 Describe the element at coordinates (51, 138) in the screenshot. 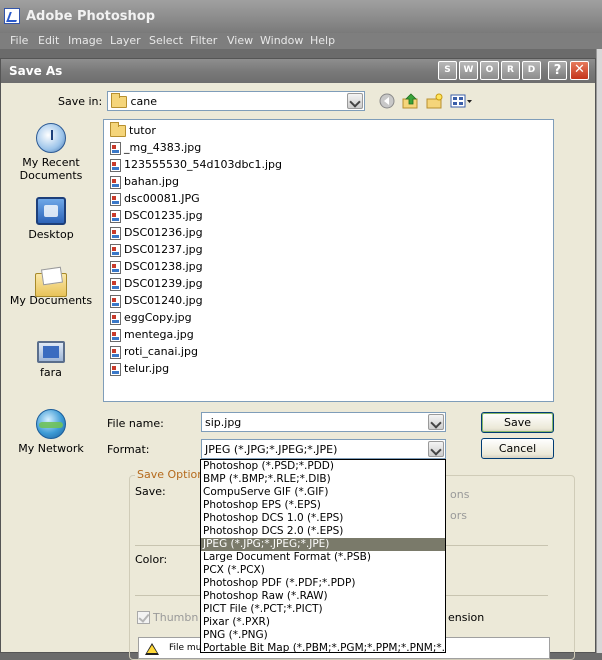

I see `recent-documents-icon` at that location.